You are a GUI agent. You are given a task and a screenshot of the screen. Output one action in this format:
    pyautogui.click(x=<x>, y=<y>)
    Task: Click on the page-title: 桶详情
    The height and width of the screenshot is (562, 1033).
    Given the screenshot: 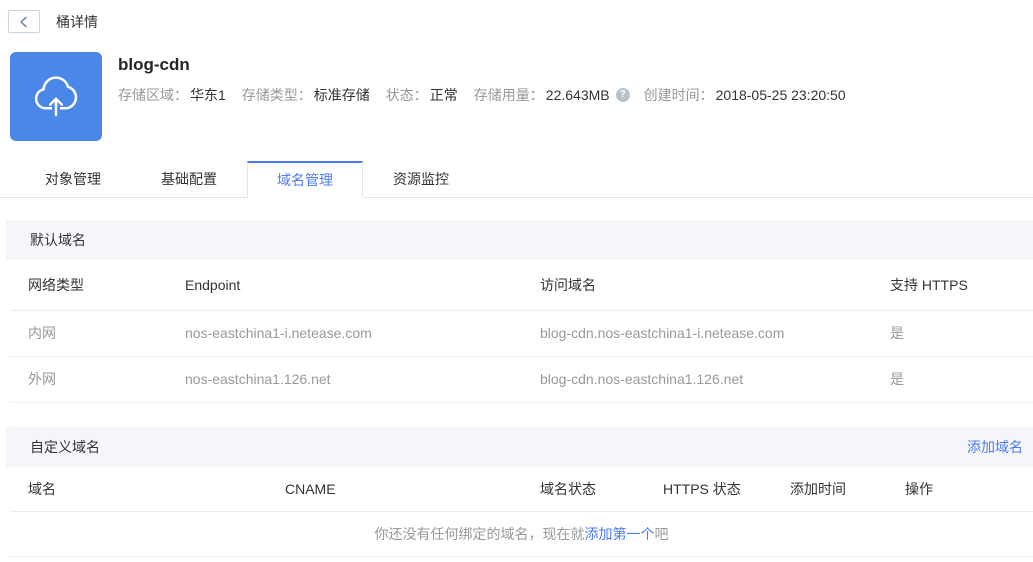 What is the action you would take?
    pyautogui.click(x=77, y=21)
    